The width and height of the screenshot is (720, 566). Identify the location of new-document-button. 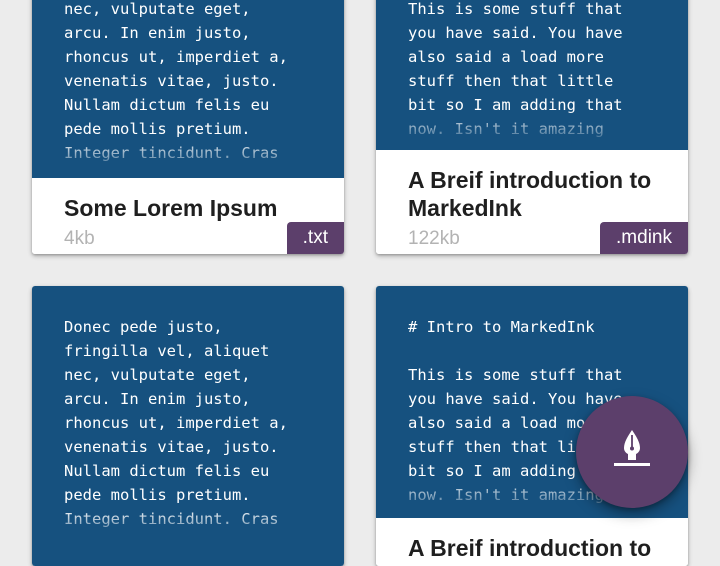
(632, 452).